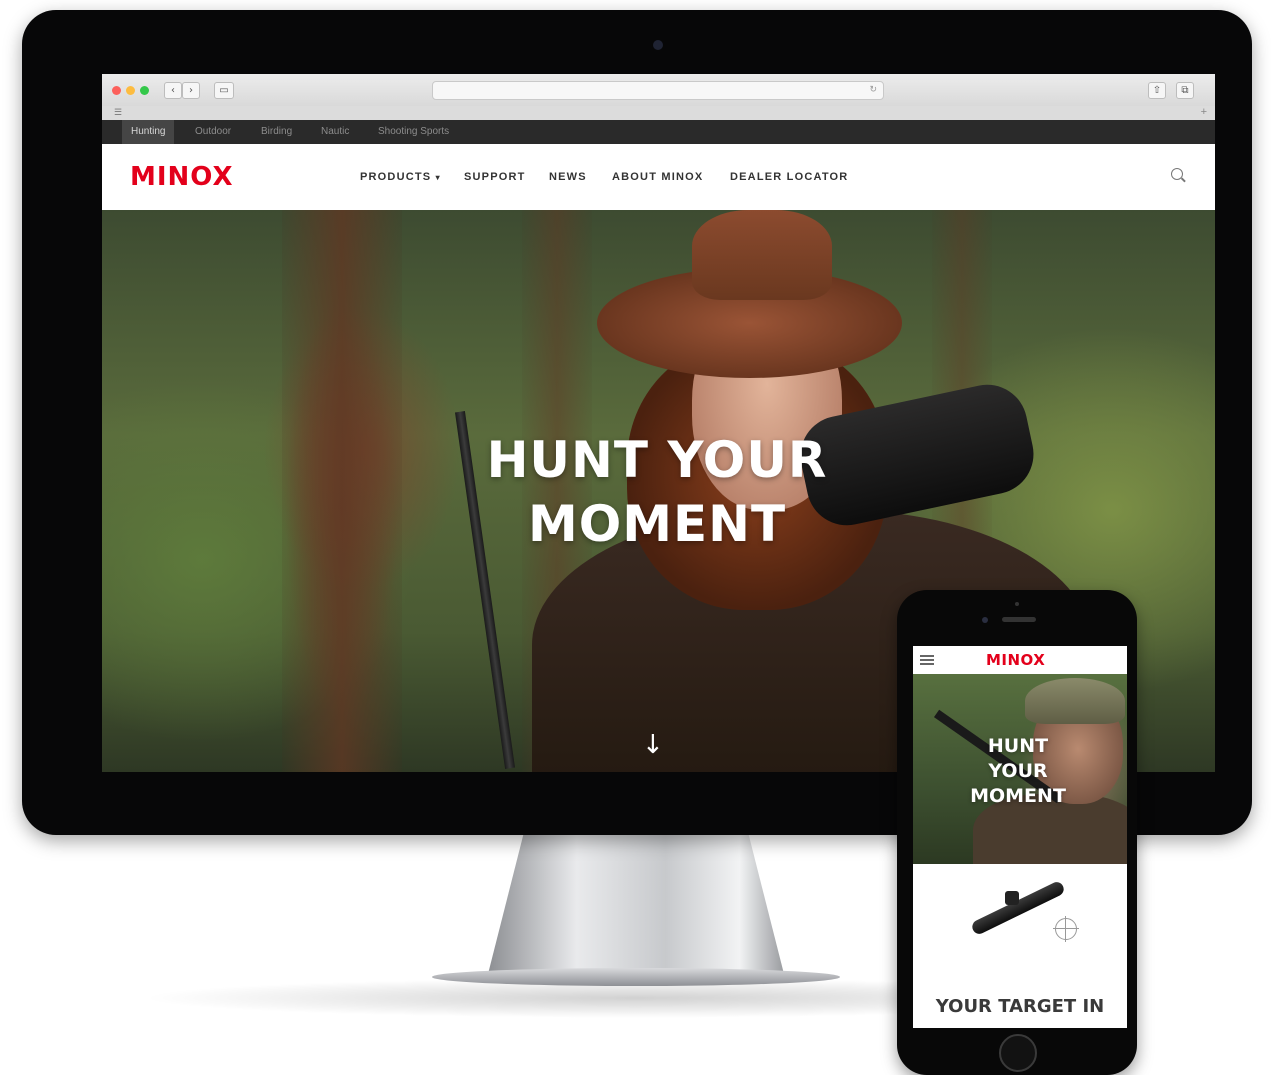 The image size is (1271, 1075). Describe the element at coordinates (173, 90) in the screenshot. I see `back-button: ‹` at that location.